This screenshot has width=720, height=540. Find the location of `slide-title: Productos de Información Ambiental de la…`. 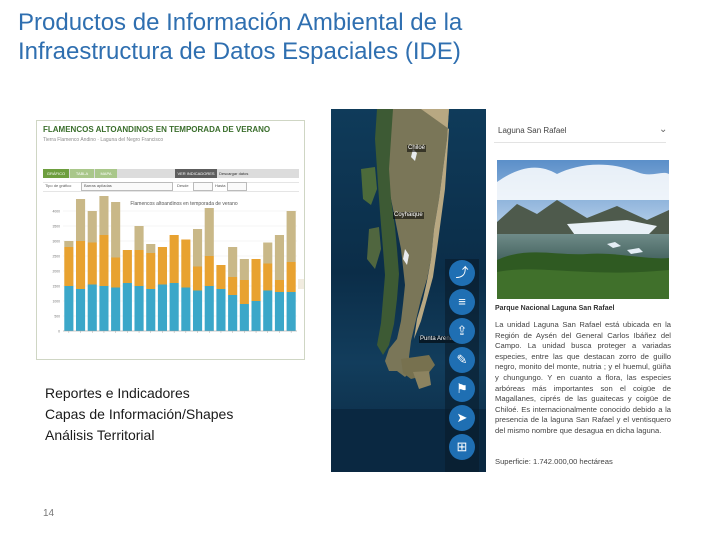

slide-title: Productos de Información Ambiental de la… is located at coordinates (338, 37).